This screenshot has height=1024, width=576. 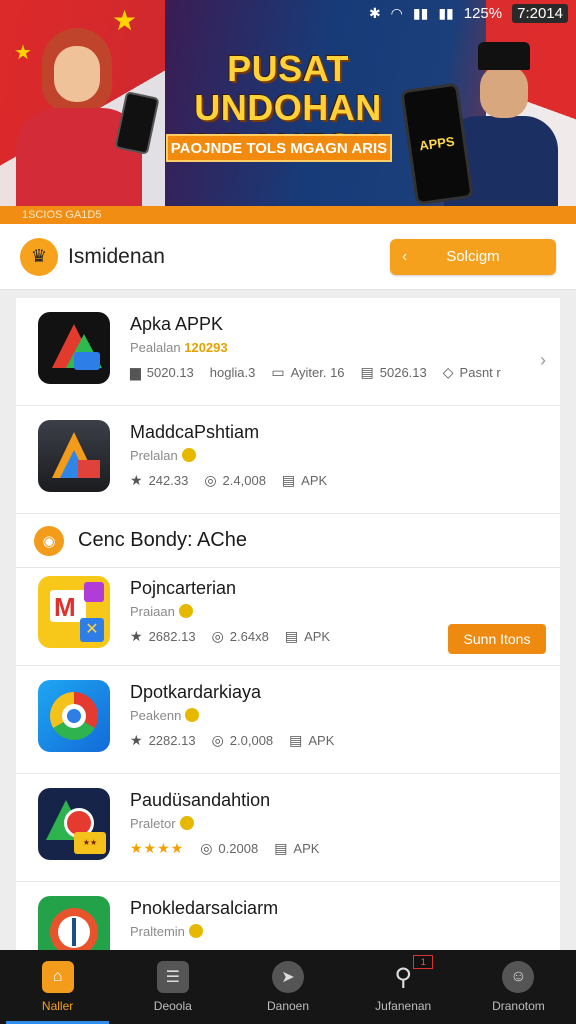 I want to click on header-title: Ismidenan, so click(x=116, y=256).